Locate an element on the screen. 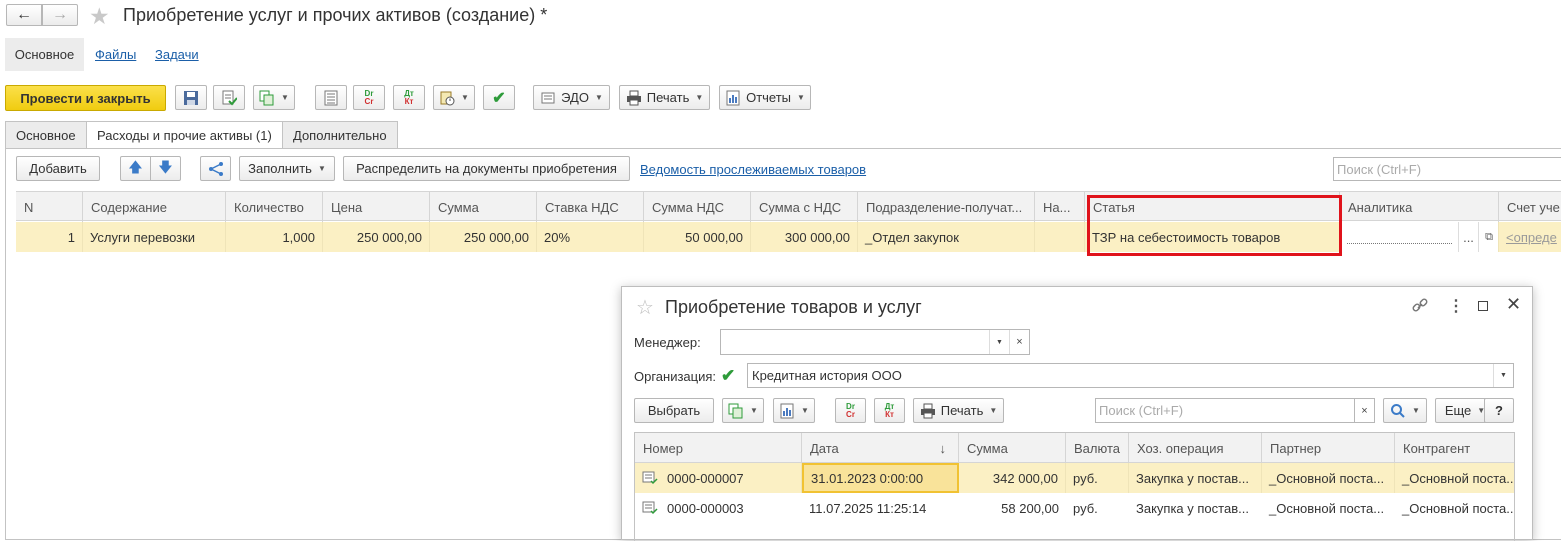  tab-expenses: Расходы и прочие активы (1) is located at coordinates (184, 135).